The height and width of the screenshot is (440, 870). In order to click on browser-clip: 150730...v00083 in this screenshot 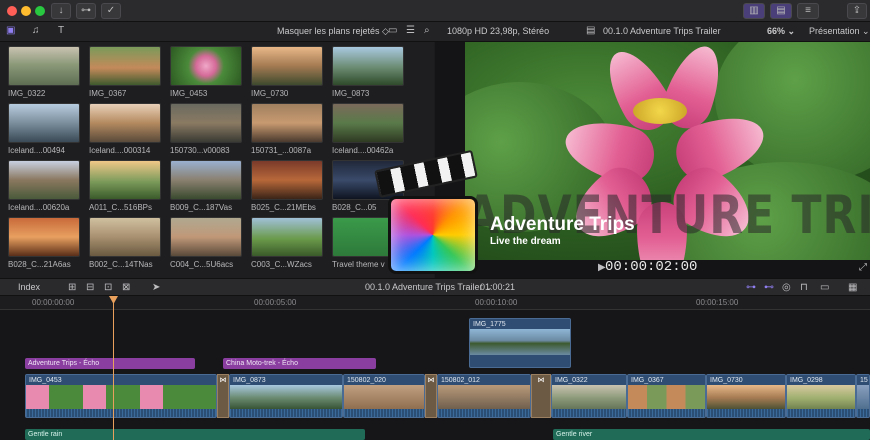, I will do `click(206, 129)`.